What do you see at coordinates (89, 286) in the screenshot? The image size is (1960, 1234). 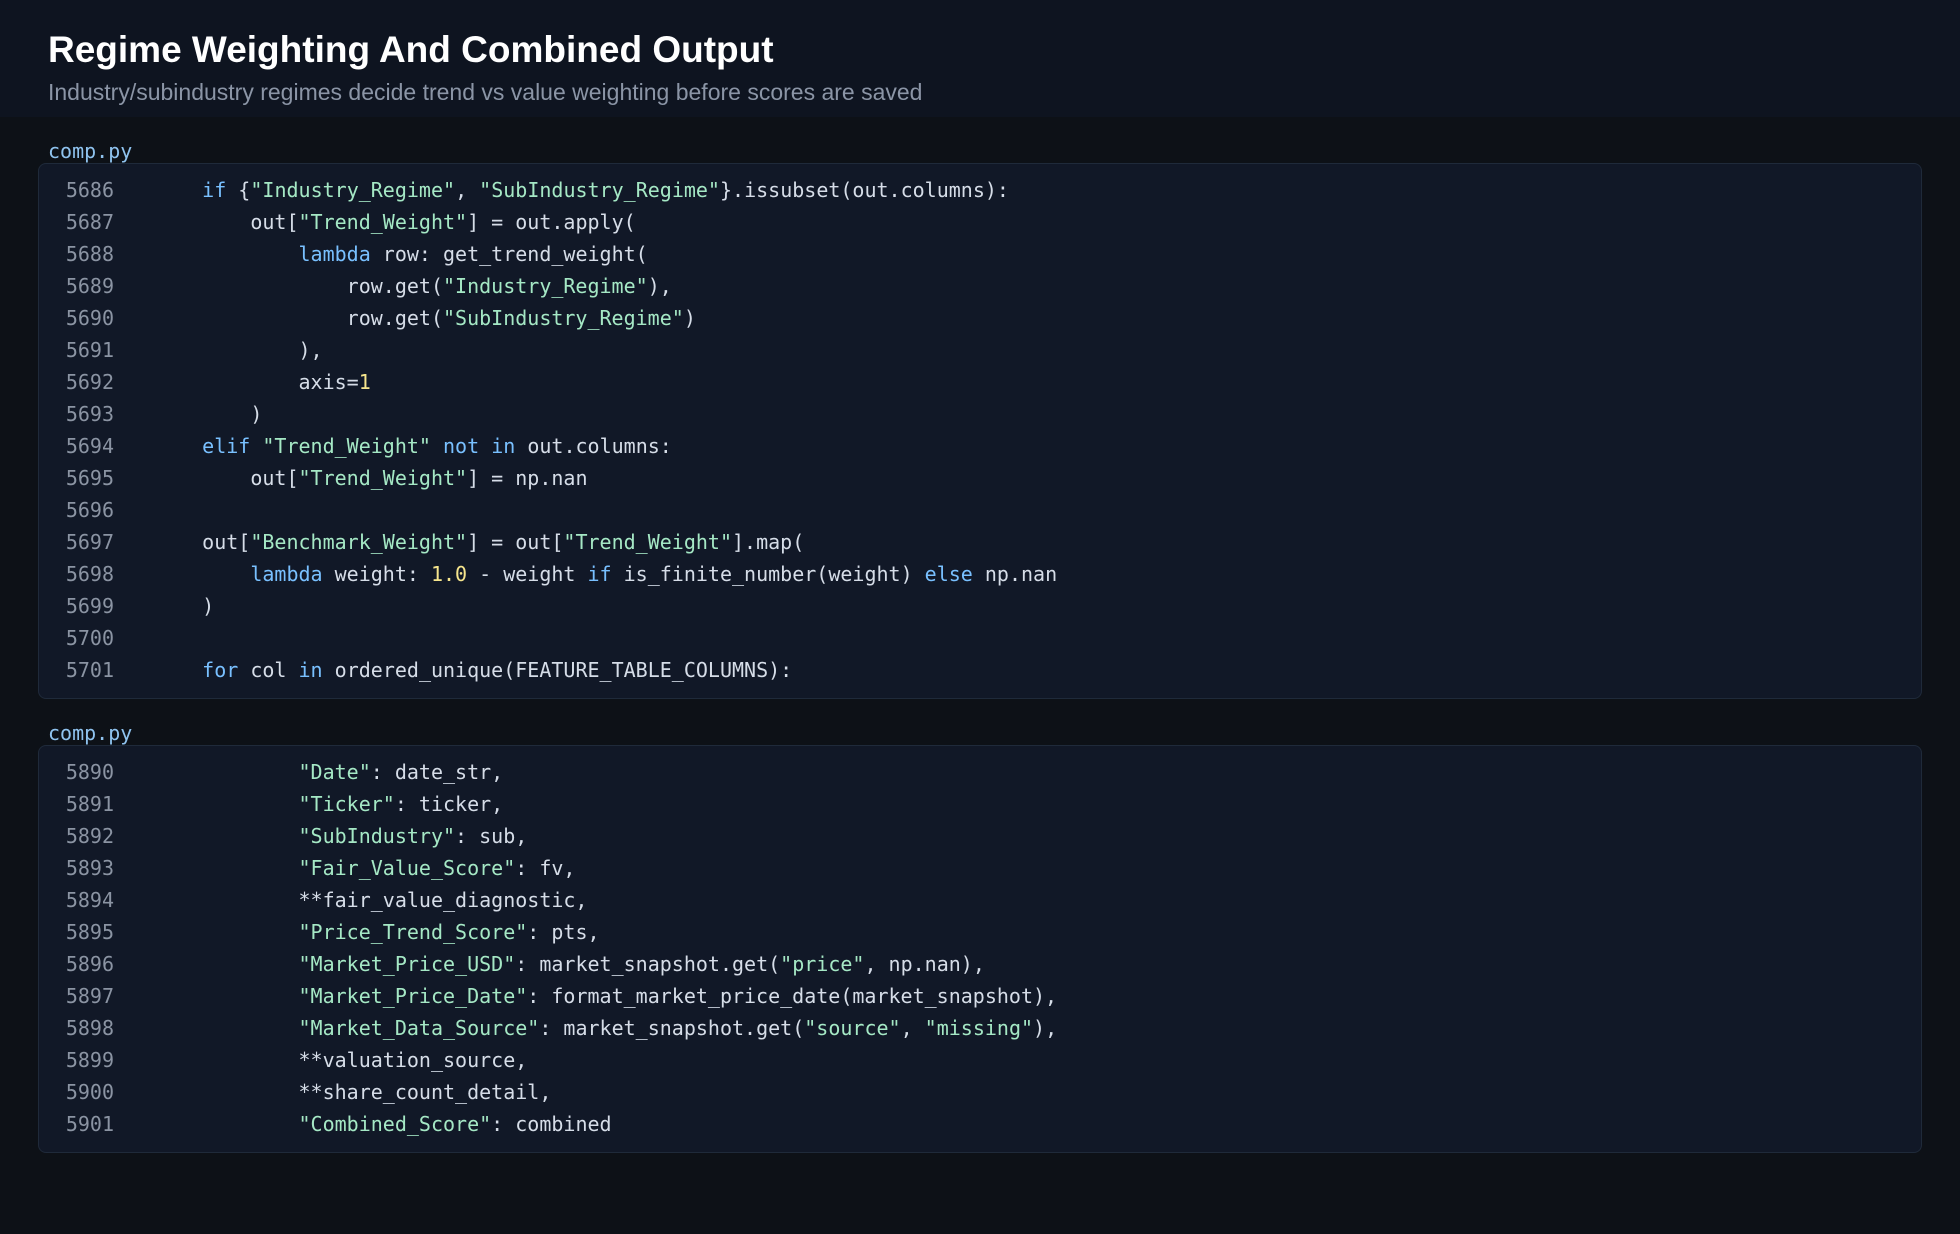 I see `line-number: 5689` at bounding box center [89, 286].